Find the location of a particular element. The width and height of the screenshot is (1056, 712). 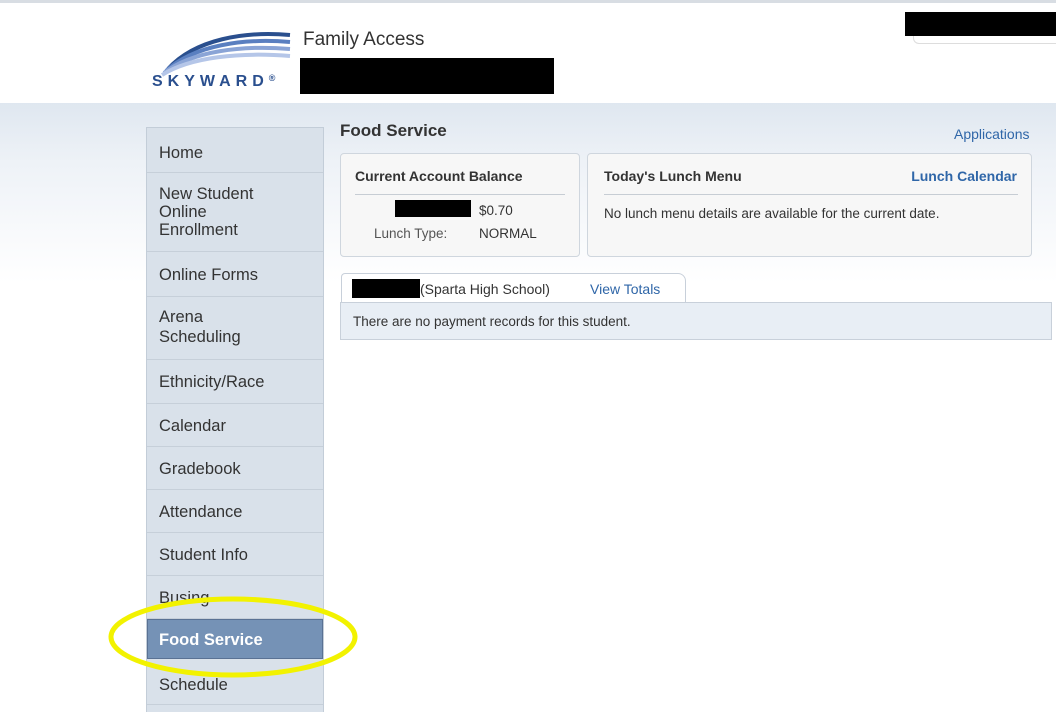

redacted-student-tab-name is located at coordinates (386, 288).